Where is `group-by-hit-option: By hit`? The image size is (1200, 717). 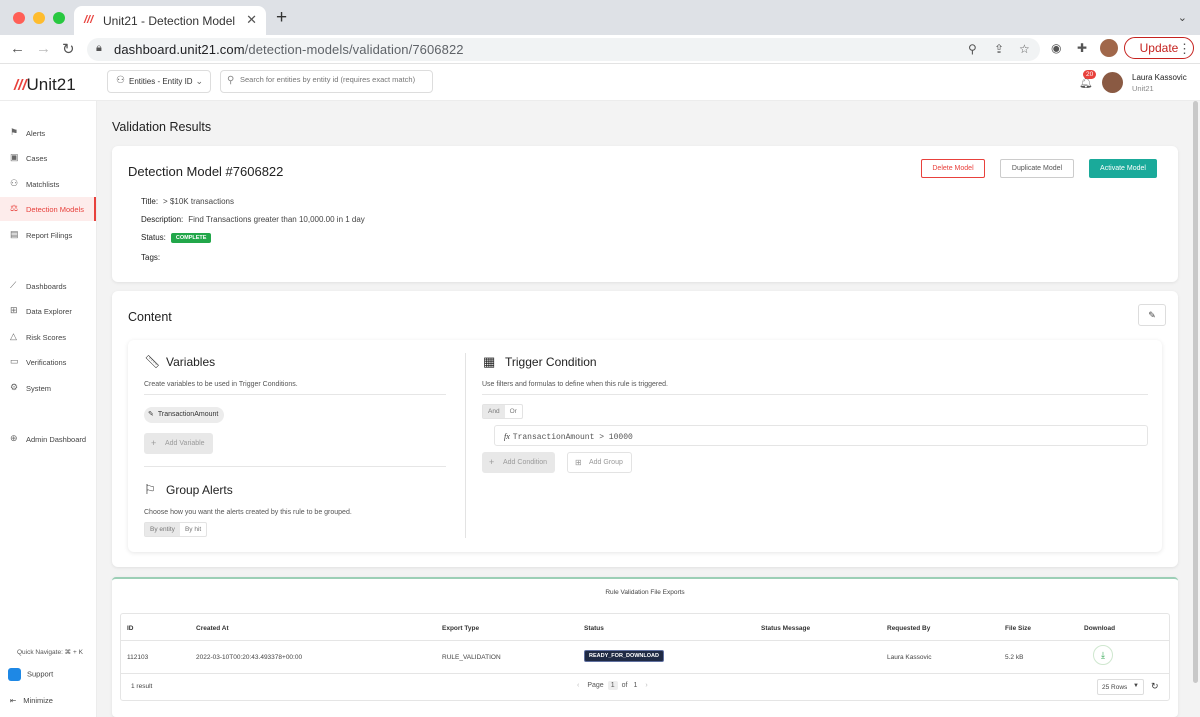 group-by-hit-option: By hit is located at coordinates (193, 529).